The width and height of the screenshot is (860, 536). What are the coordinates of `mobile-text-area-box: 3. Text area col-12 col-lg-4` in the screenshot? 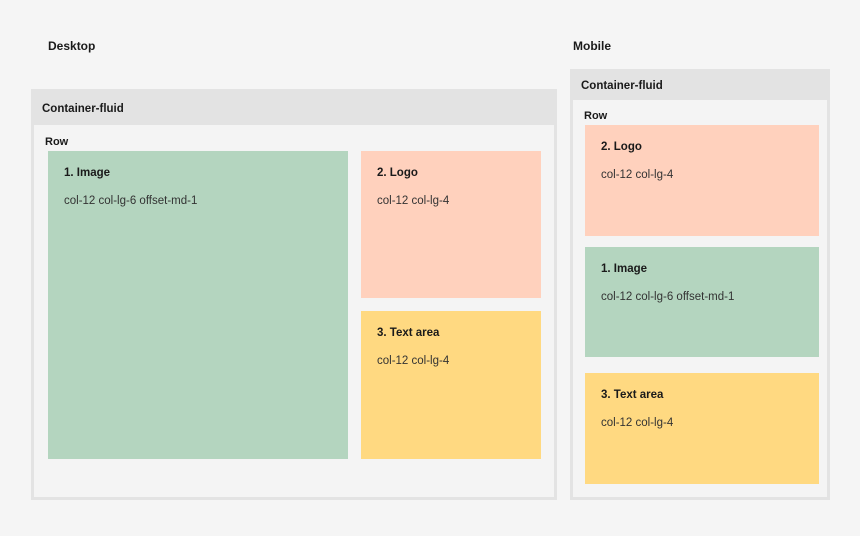 It's located at (702, 428).